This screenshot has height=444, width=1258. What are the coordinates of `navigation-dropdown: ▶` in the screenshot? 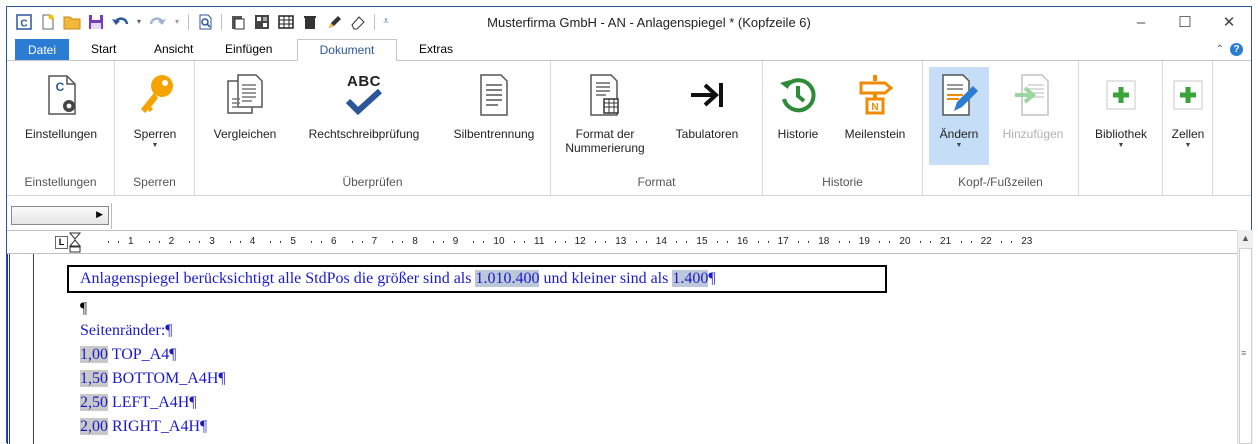 It's located at (60, 215).